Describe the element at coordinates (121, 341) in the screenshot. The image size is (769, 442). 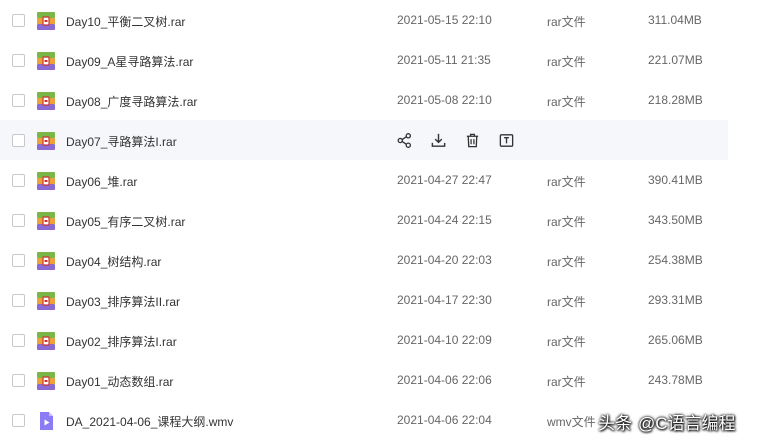
I see `file-name: Day02_排序算法I.rar` at that location.